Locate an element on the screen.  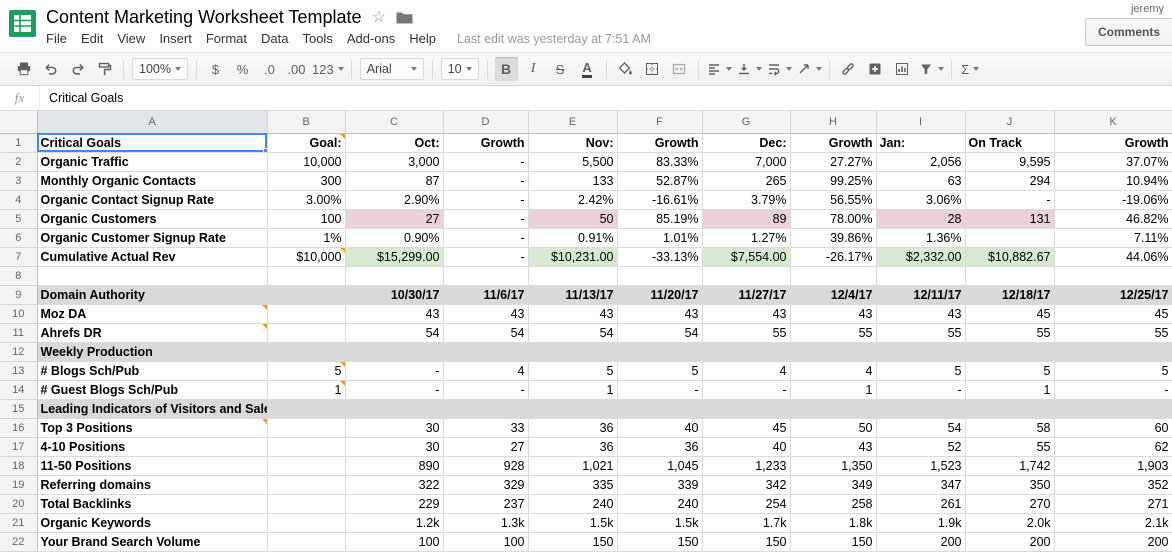
cell-F16: 40 is located at coordinates (660, 428).